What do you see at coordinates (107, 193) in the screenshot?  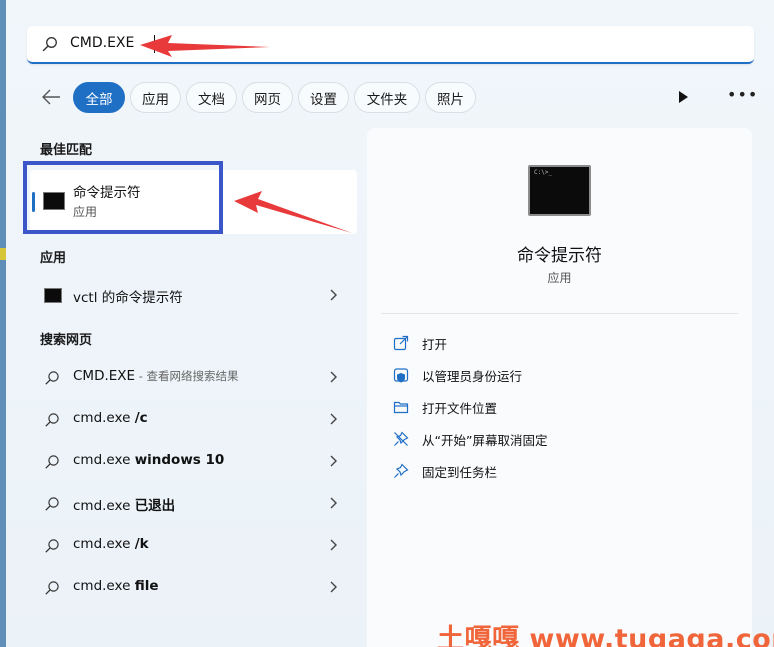 I see `best-match-title: 命令提示符` at bounding box center [107, 193].